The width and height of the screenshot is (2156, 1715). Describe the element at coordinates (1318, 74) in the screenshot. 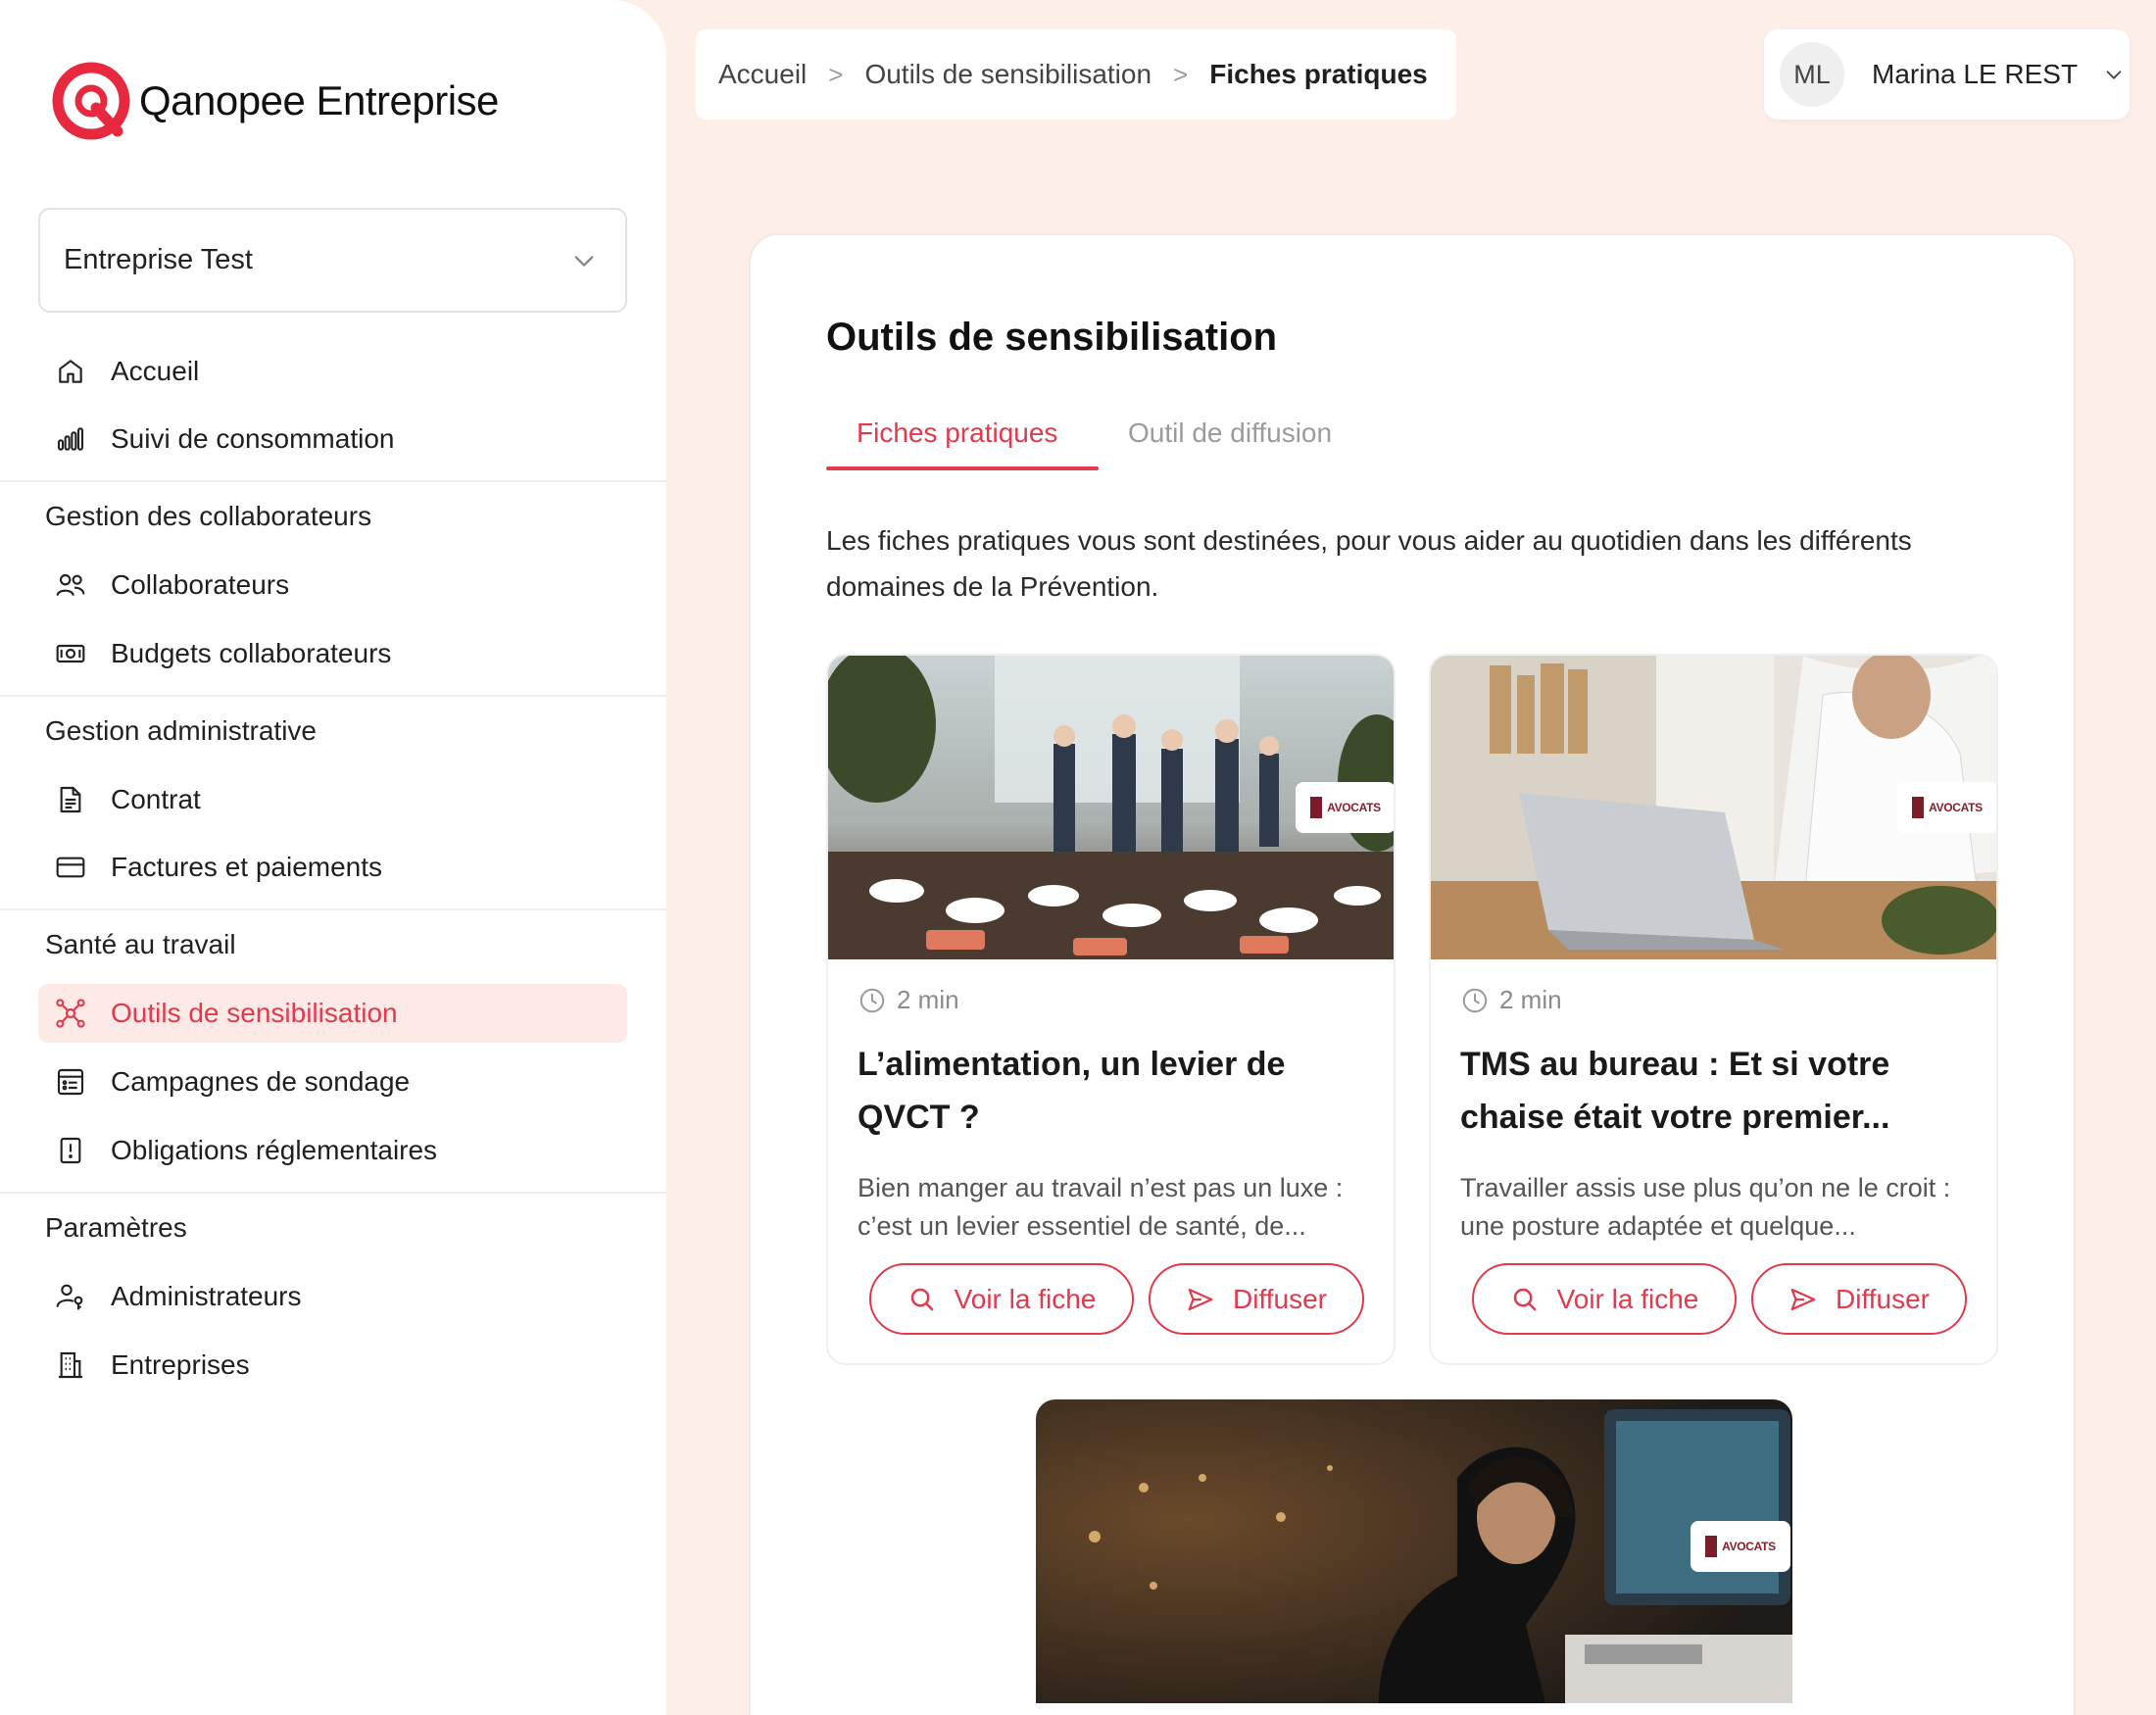

I see `breadcrumb-item-current: Fiches pratiques` at that location.